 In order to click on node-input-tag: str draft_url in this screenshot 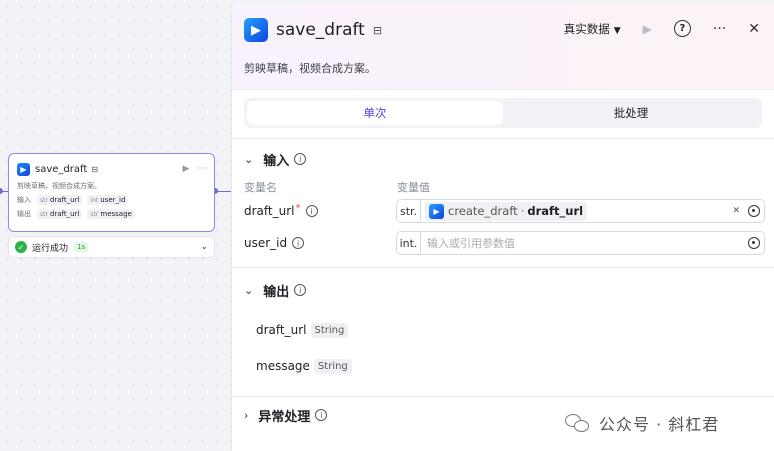, I will do `click(60, 200)`.